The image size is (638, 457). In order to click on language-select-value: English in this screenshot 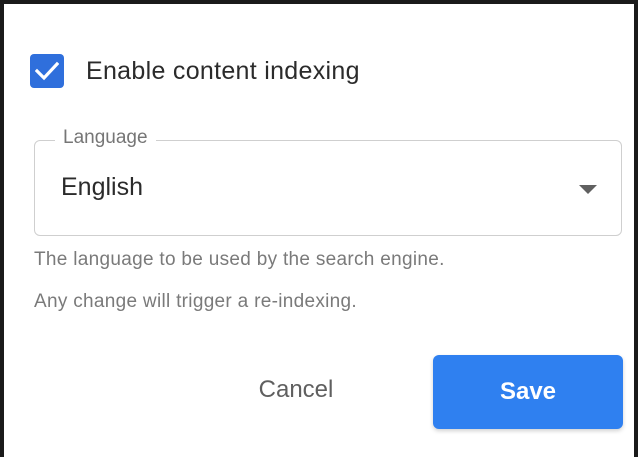, I will do `click(102, 187)`.